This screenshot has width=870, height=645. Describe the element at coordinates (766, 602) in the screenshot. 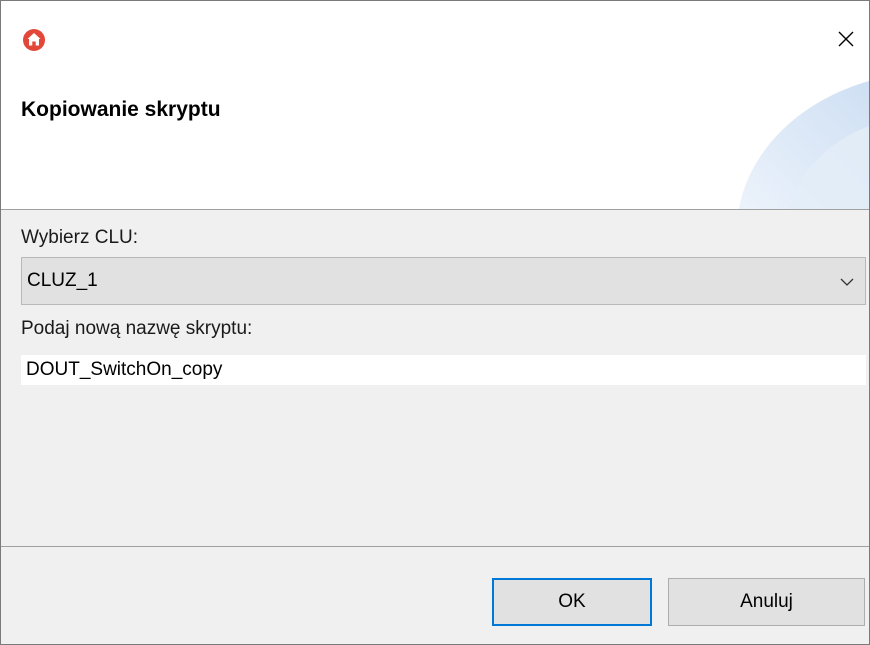

I see `cancel-button: Anuluj` at that location.